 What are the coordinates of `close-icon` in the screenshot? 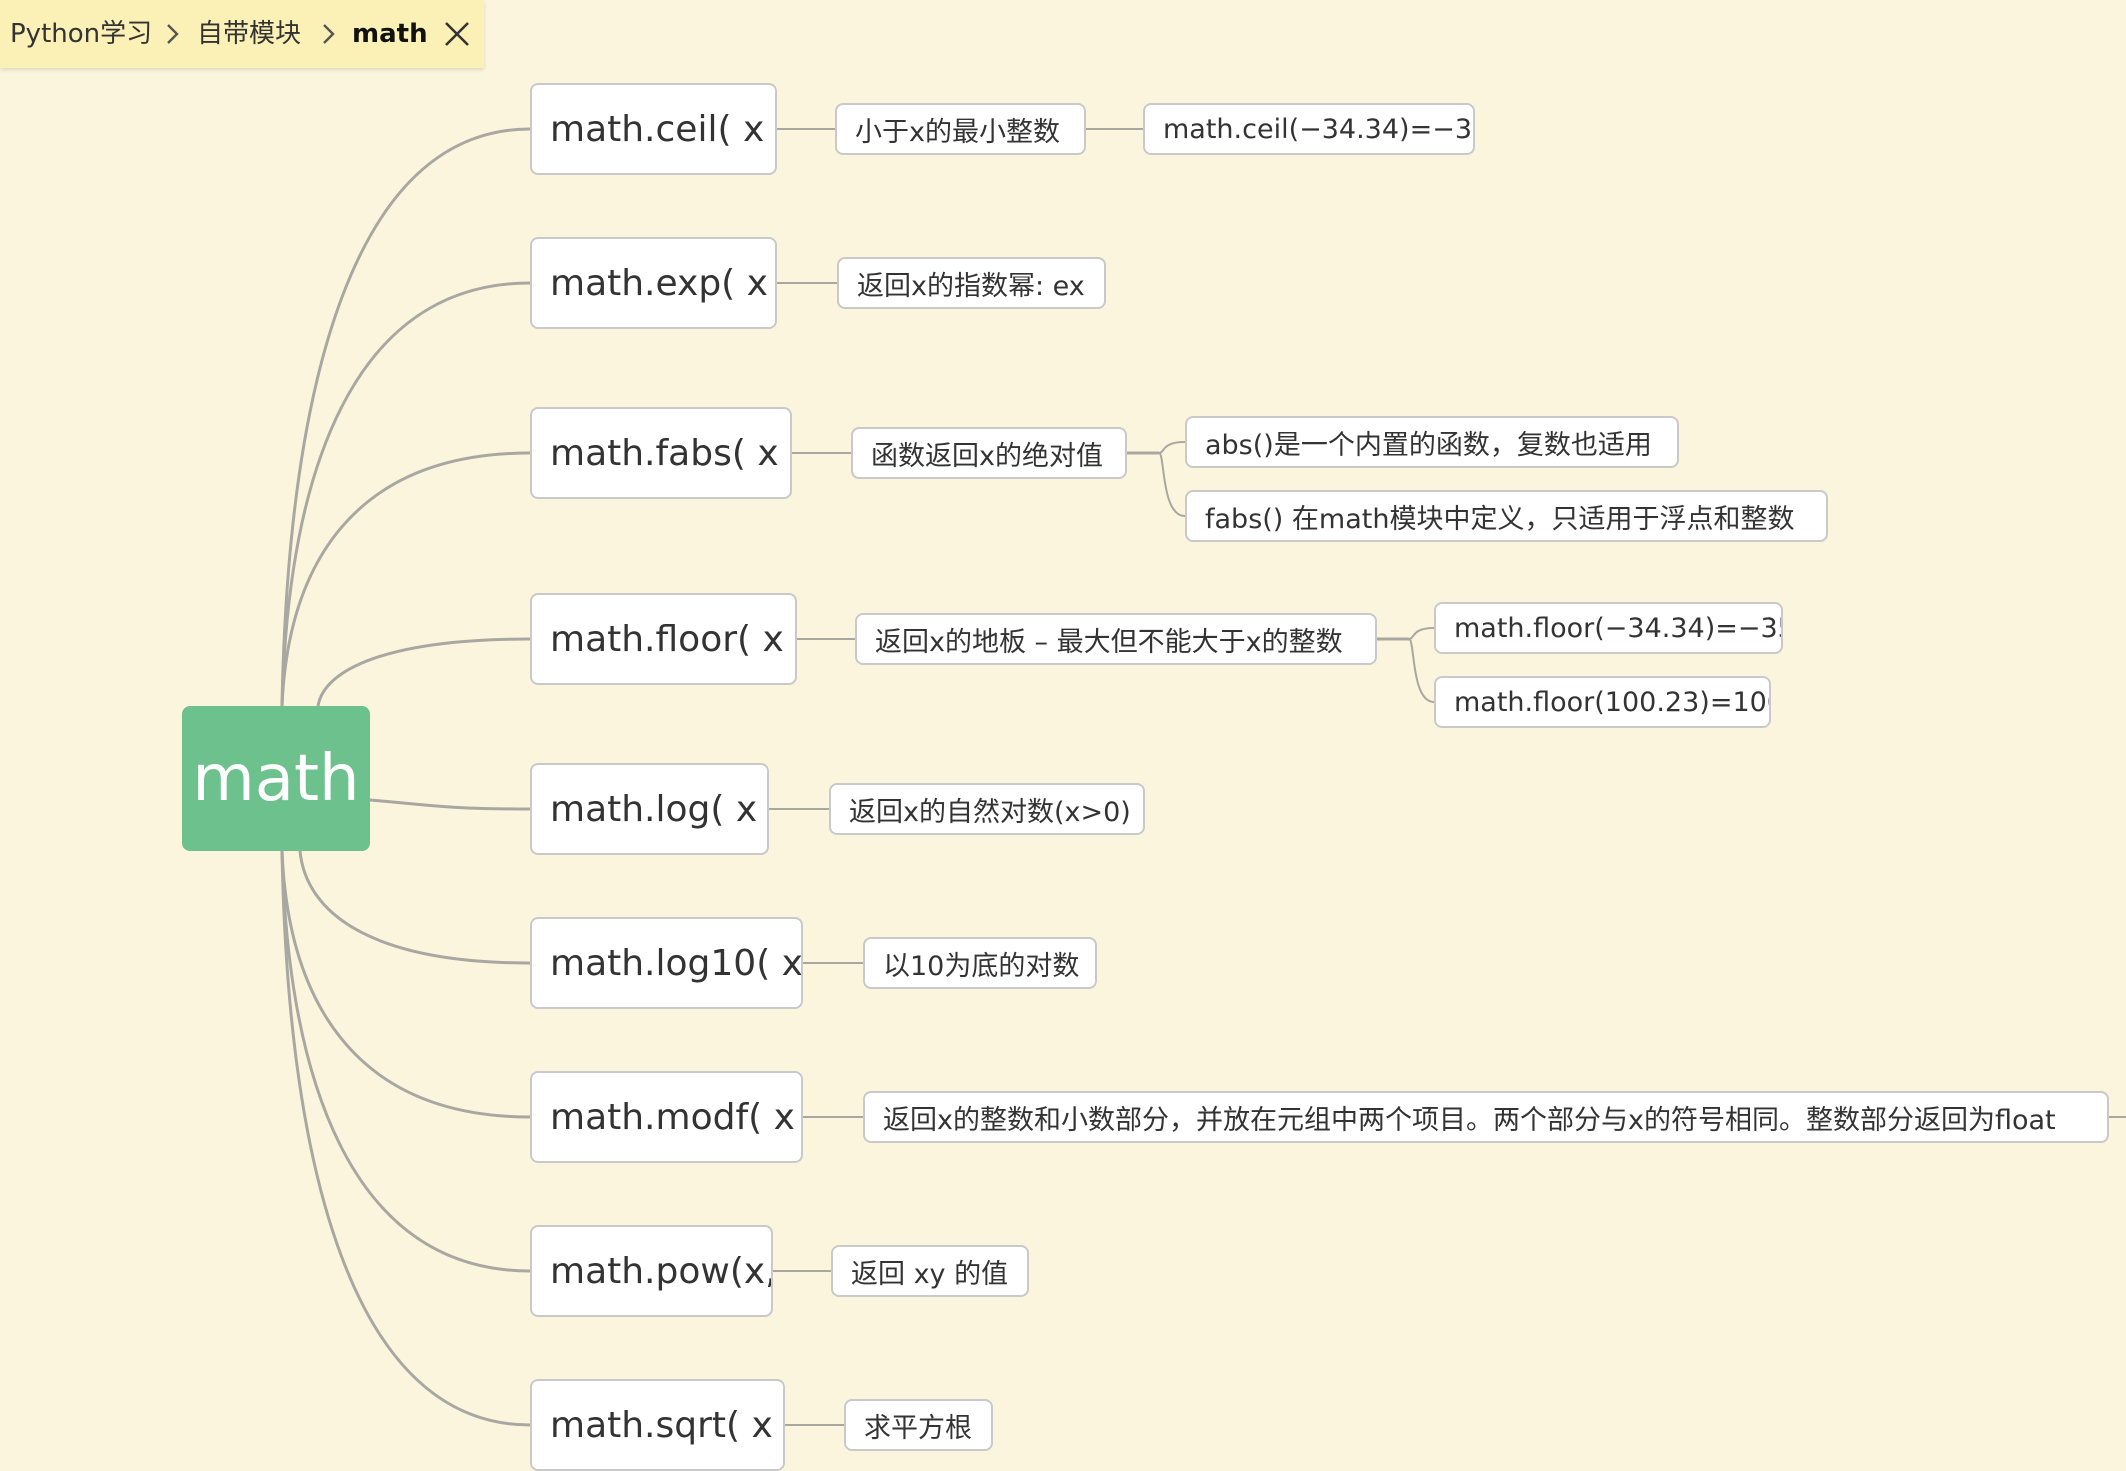 It's located at (457, 34).